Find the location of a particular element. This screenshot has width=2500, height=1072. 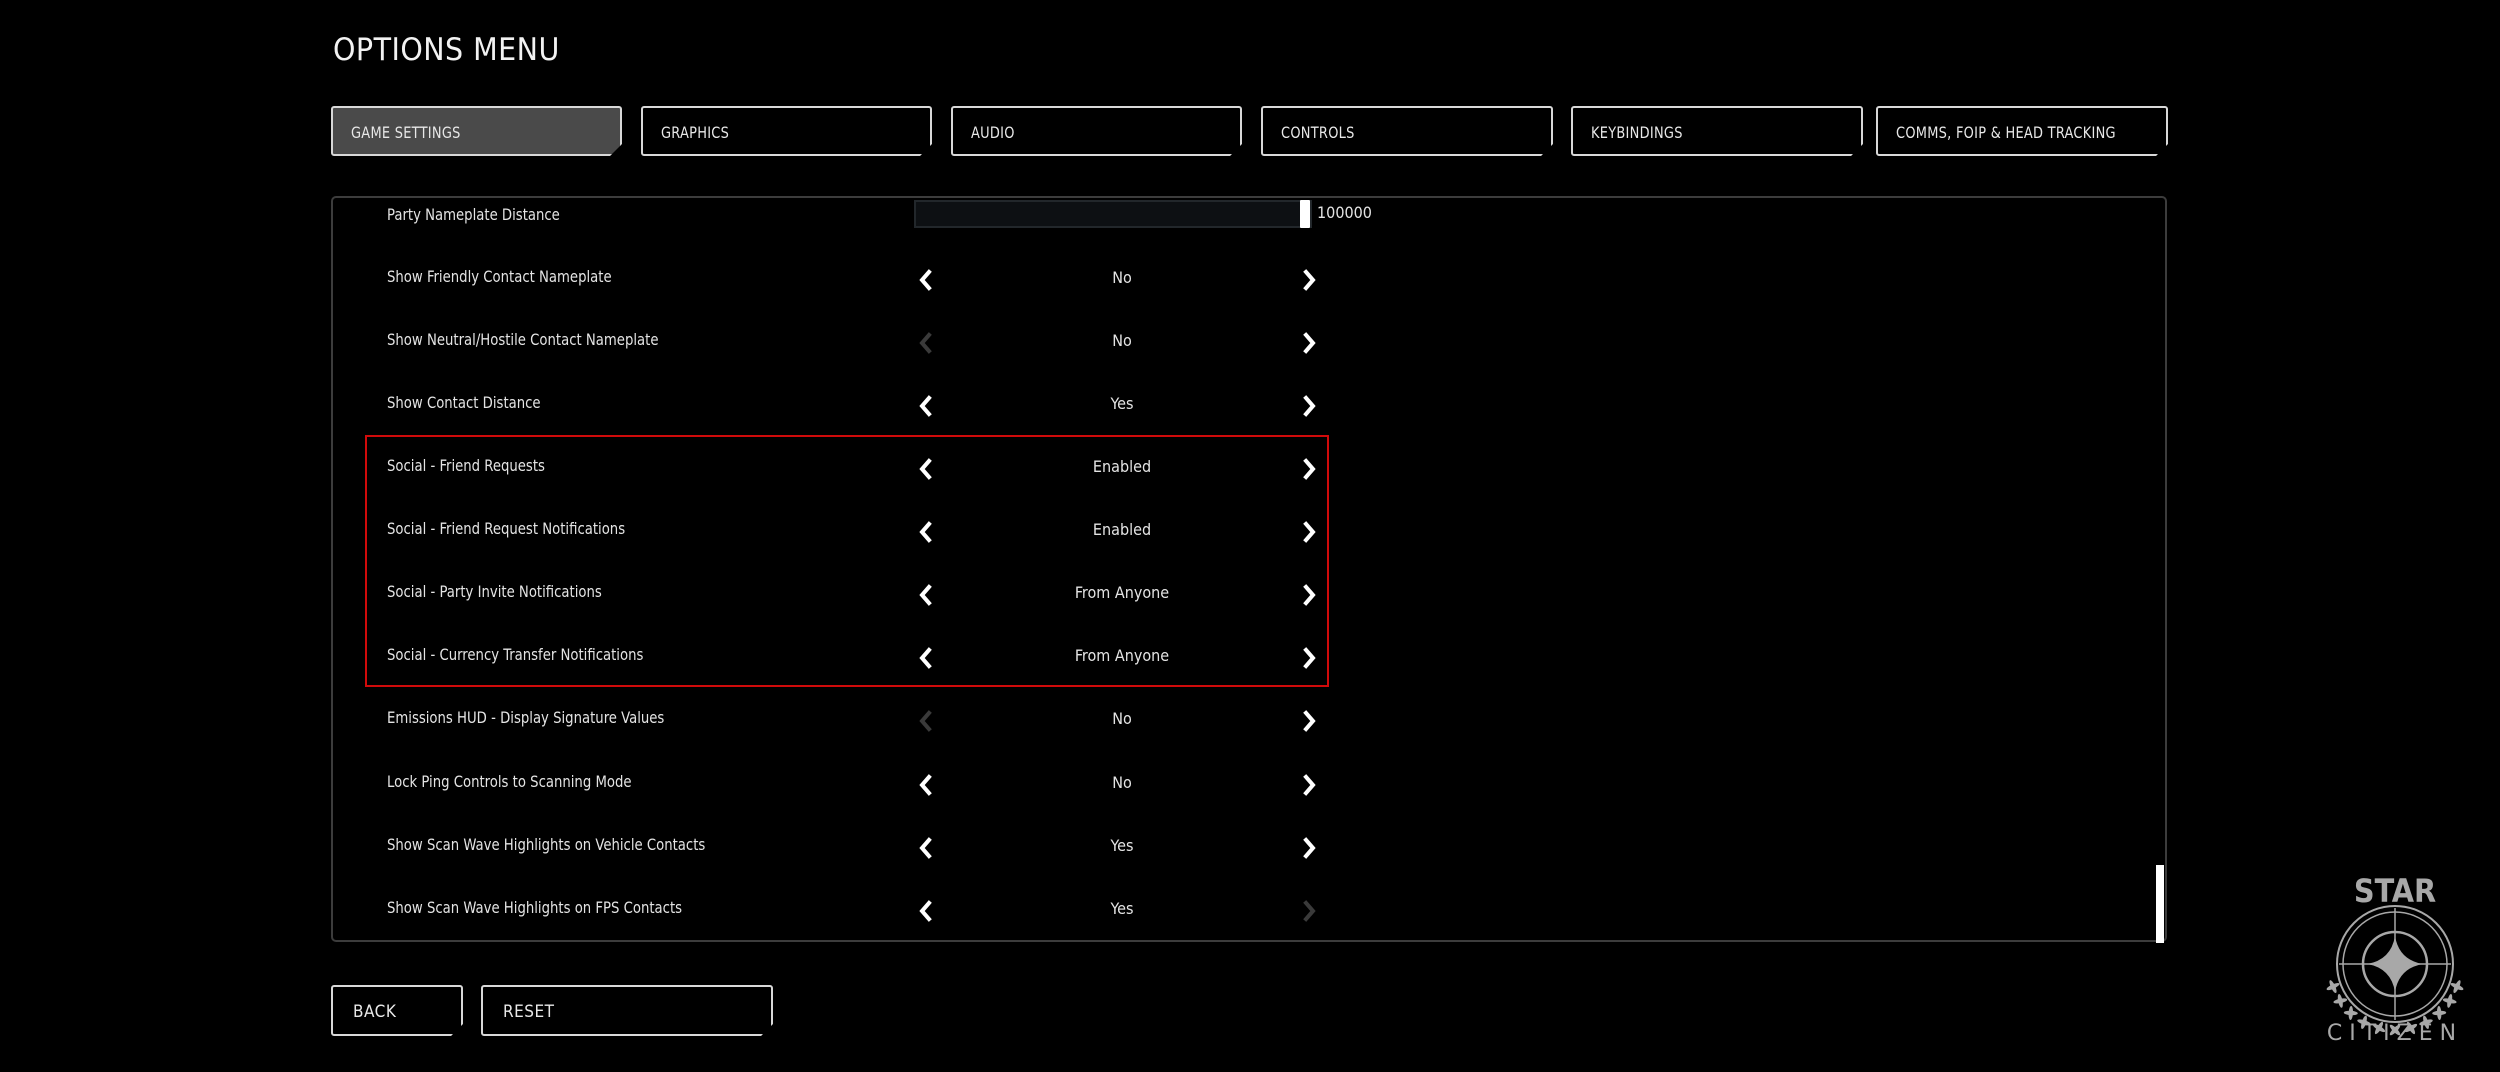

setting-row: Lock Ping Controls to Scanning Mode No is located at coordinates (887, 785).